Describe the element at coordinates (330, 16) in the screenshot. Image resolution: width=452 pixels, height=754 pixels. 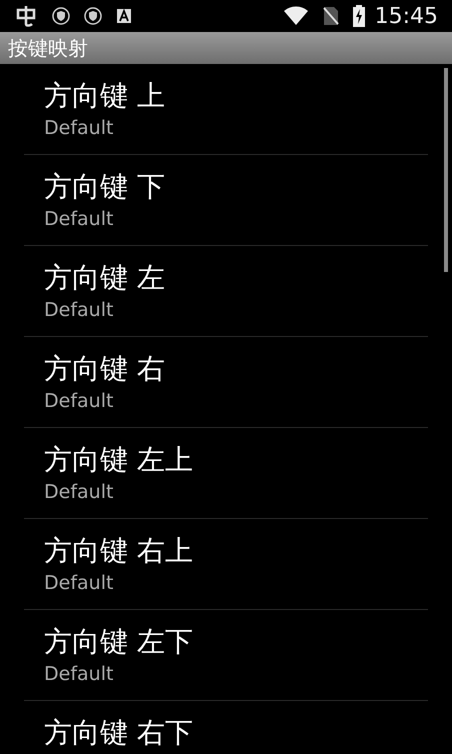
I see `no-sim-icon` at that location.